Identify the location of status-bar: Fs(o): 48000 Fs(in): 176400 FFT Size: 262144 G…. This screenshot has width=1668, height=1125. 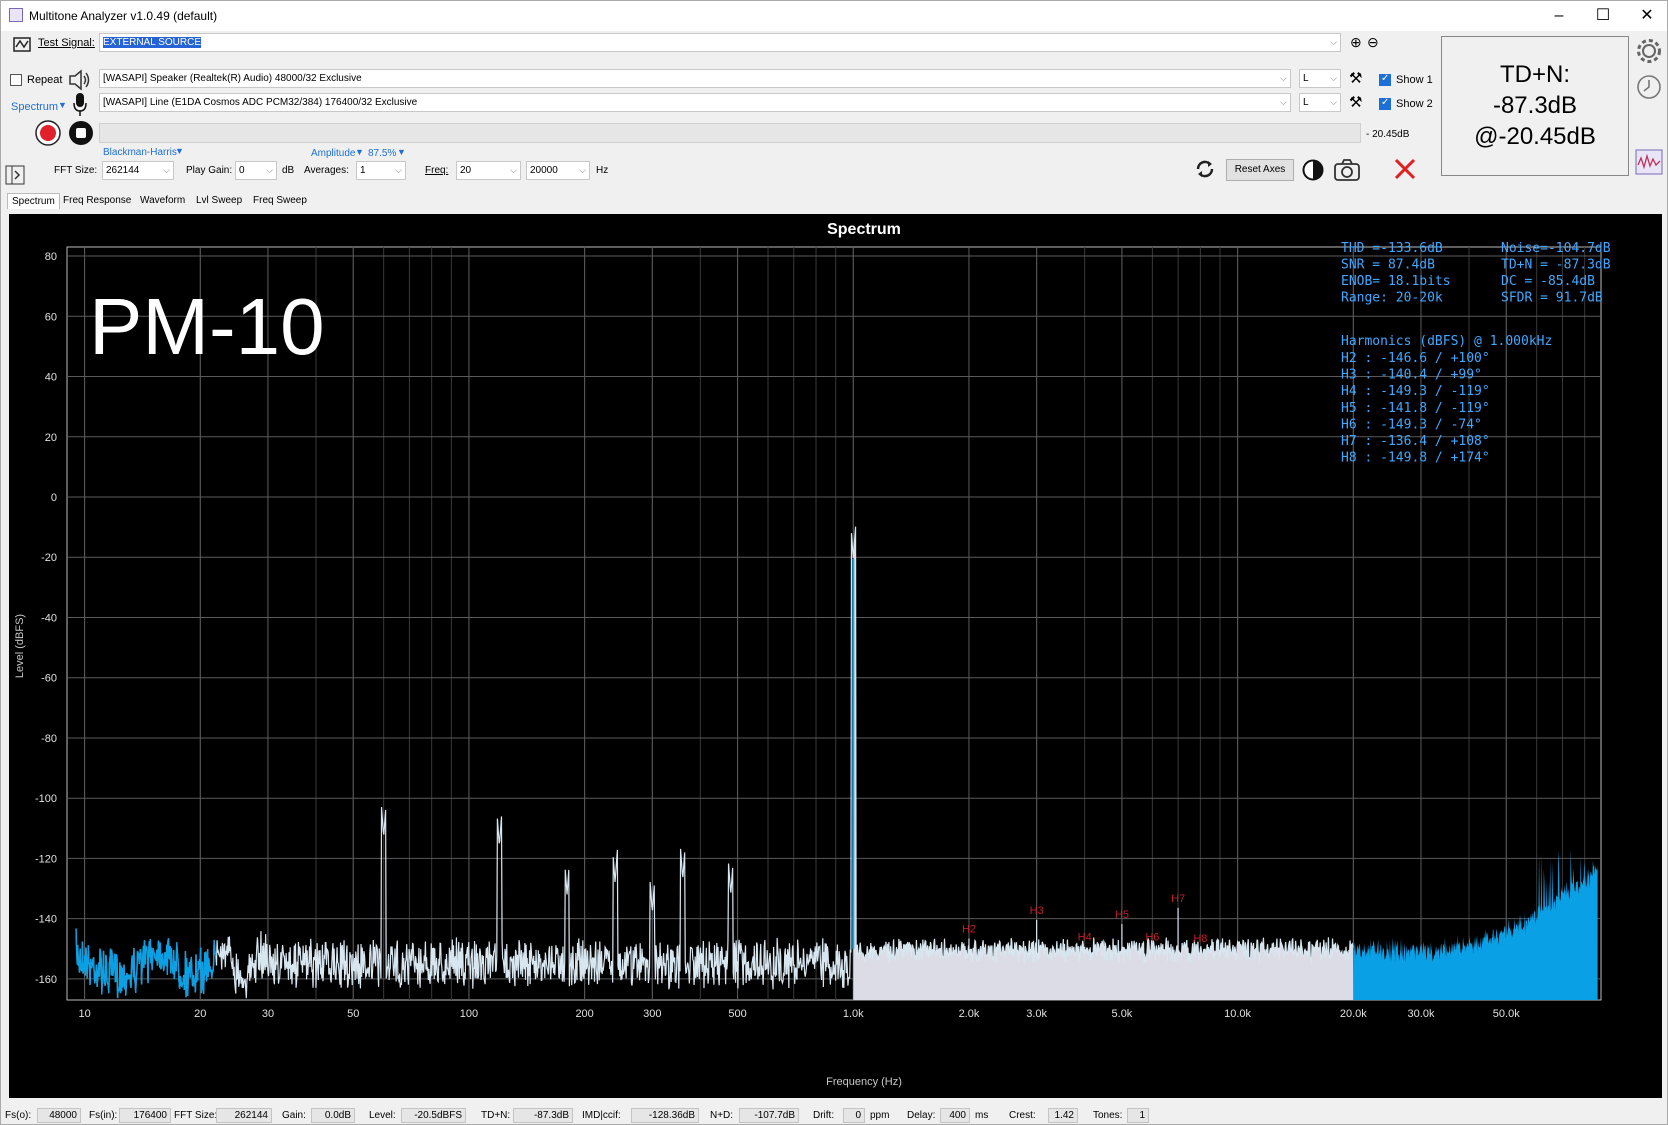
(834, 1115).